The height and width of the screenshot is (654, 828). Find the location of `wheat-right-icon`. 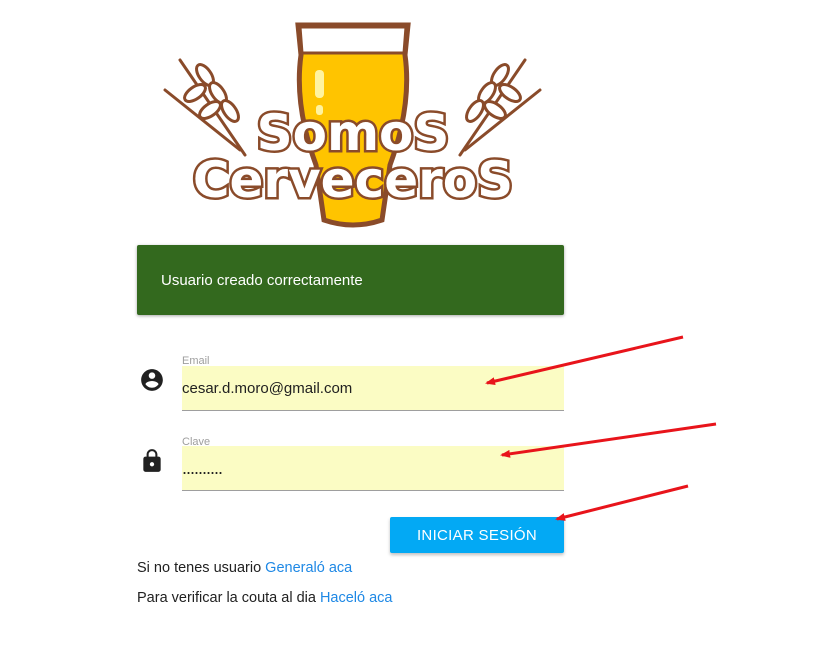

wheat-right-icon is located at coordinates (500, 107).